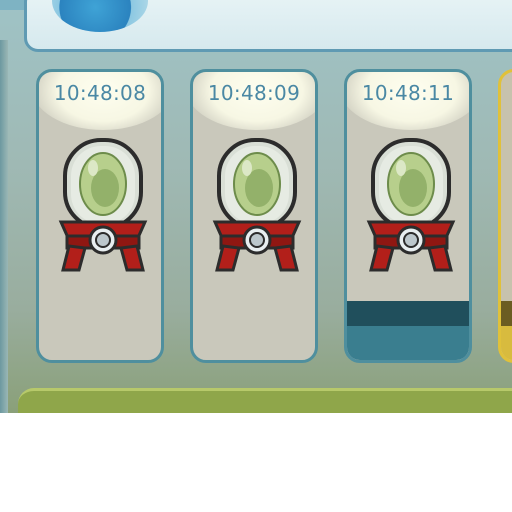  What do you see at coordinates (408, 343) in the screenshot?
I see `card-footer-teal` at bounding box center [408, 343].